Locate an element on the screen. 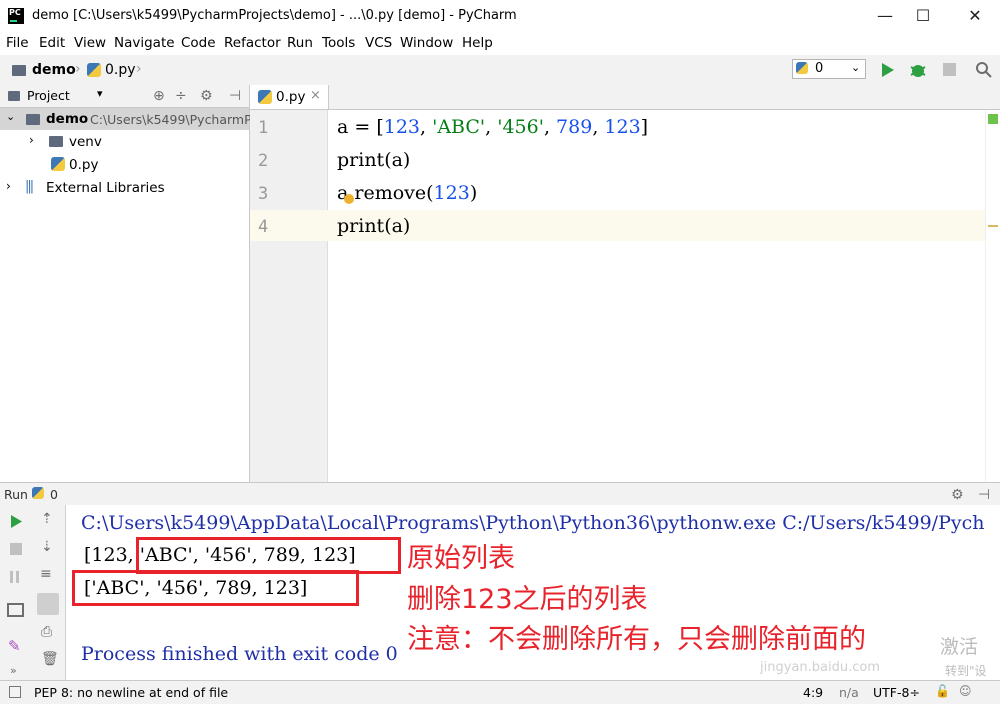 The height and width of the screenshot is (704, 1000). search-icon is located at coordinates (983, 69).